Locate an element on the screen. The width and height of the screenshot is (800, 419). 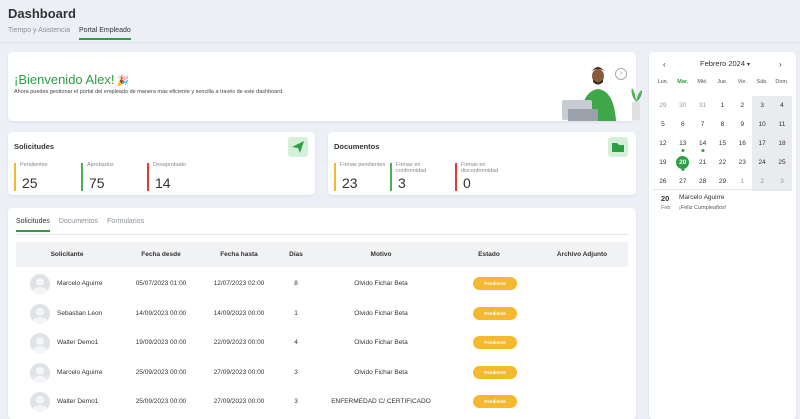
cell-to: 22/09/2023 00:00 is located at coordinates (239, 342).